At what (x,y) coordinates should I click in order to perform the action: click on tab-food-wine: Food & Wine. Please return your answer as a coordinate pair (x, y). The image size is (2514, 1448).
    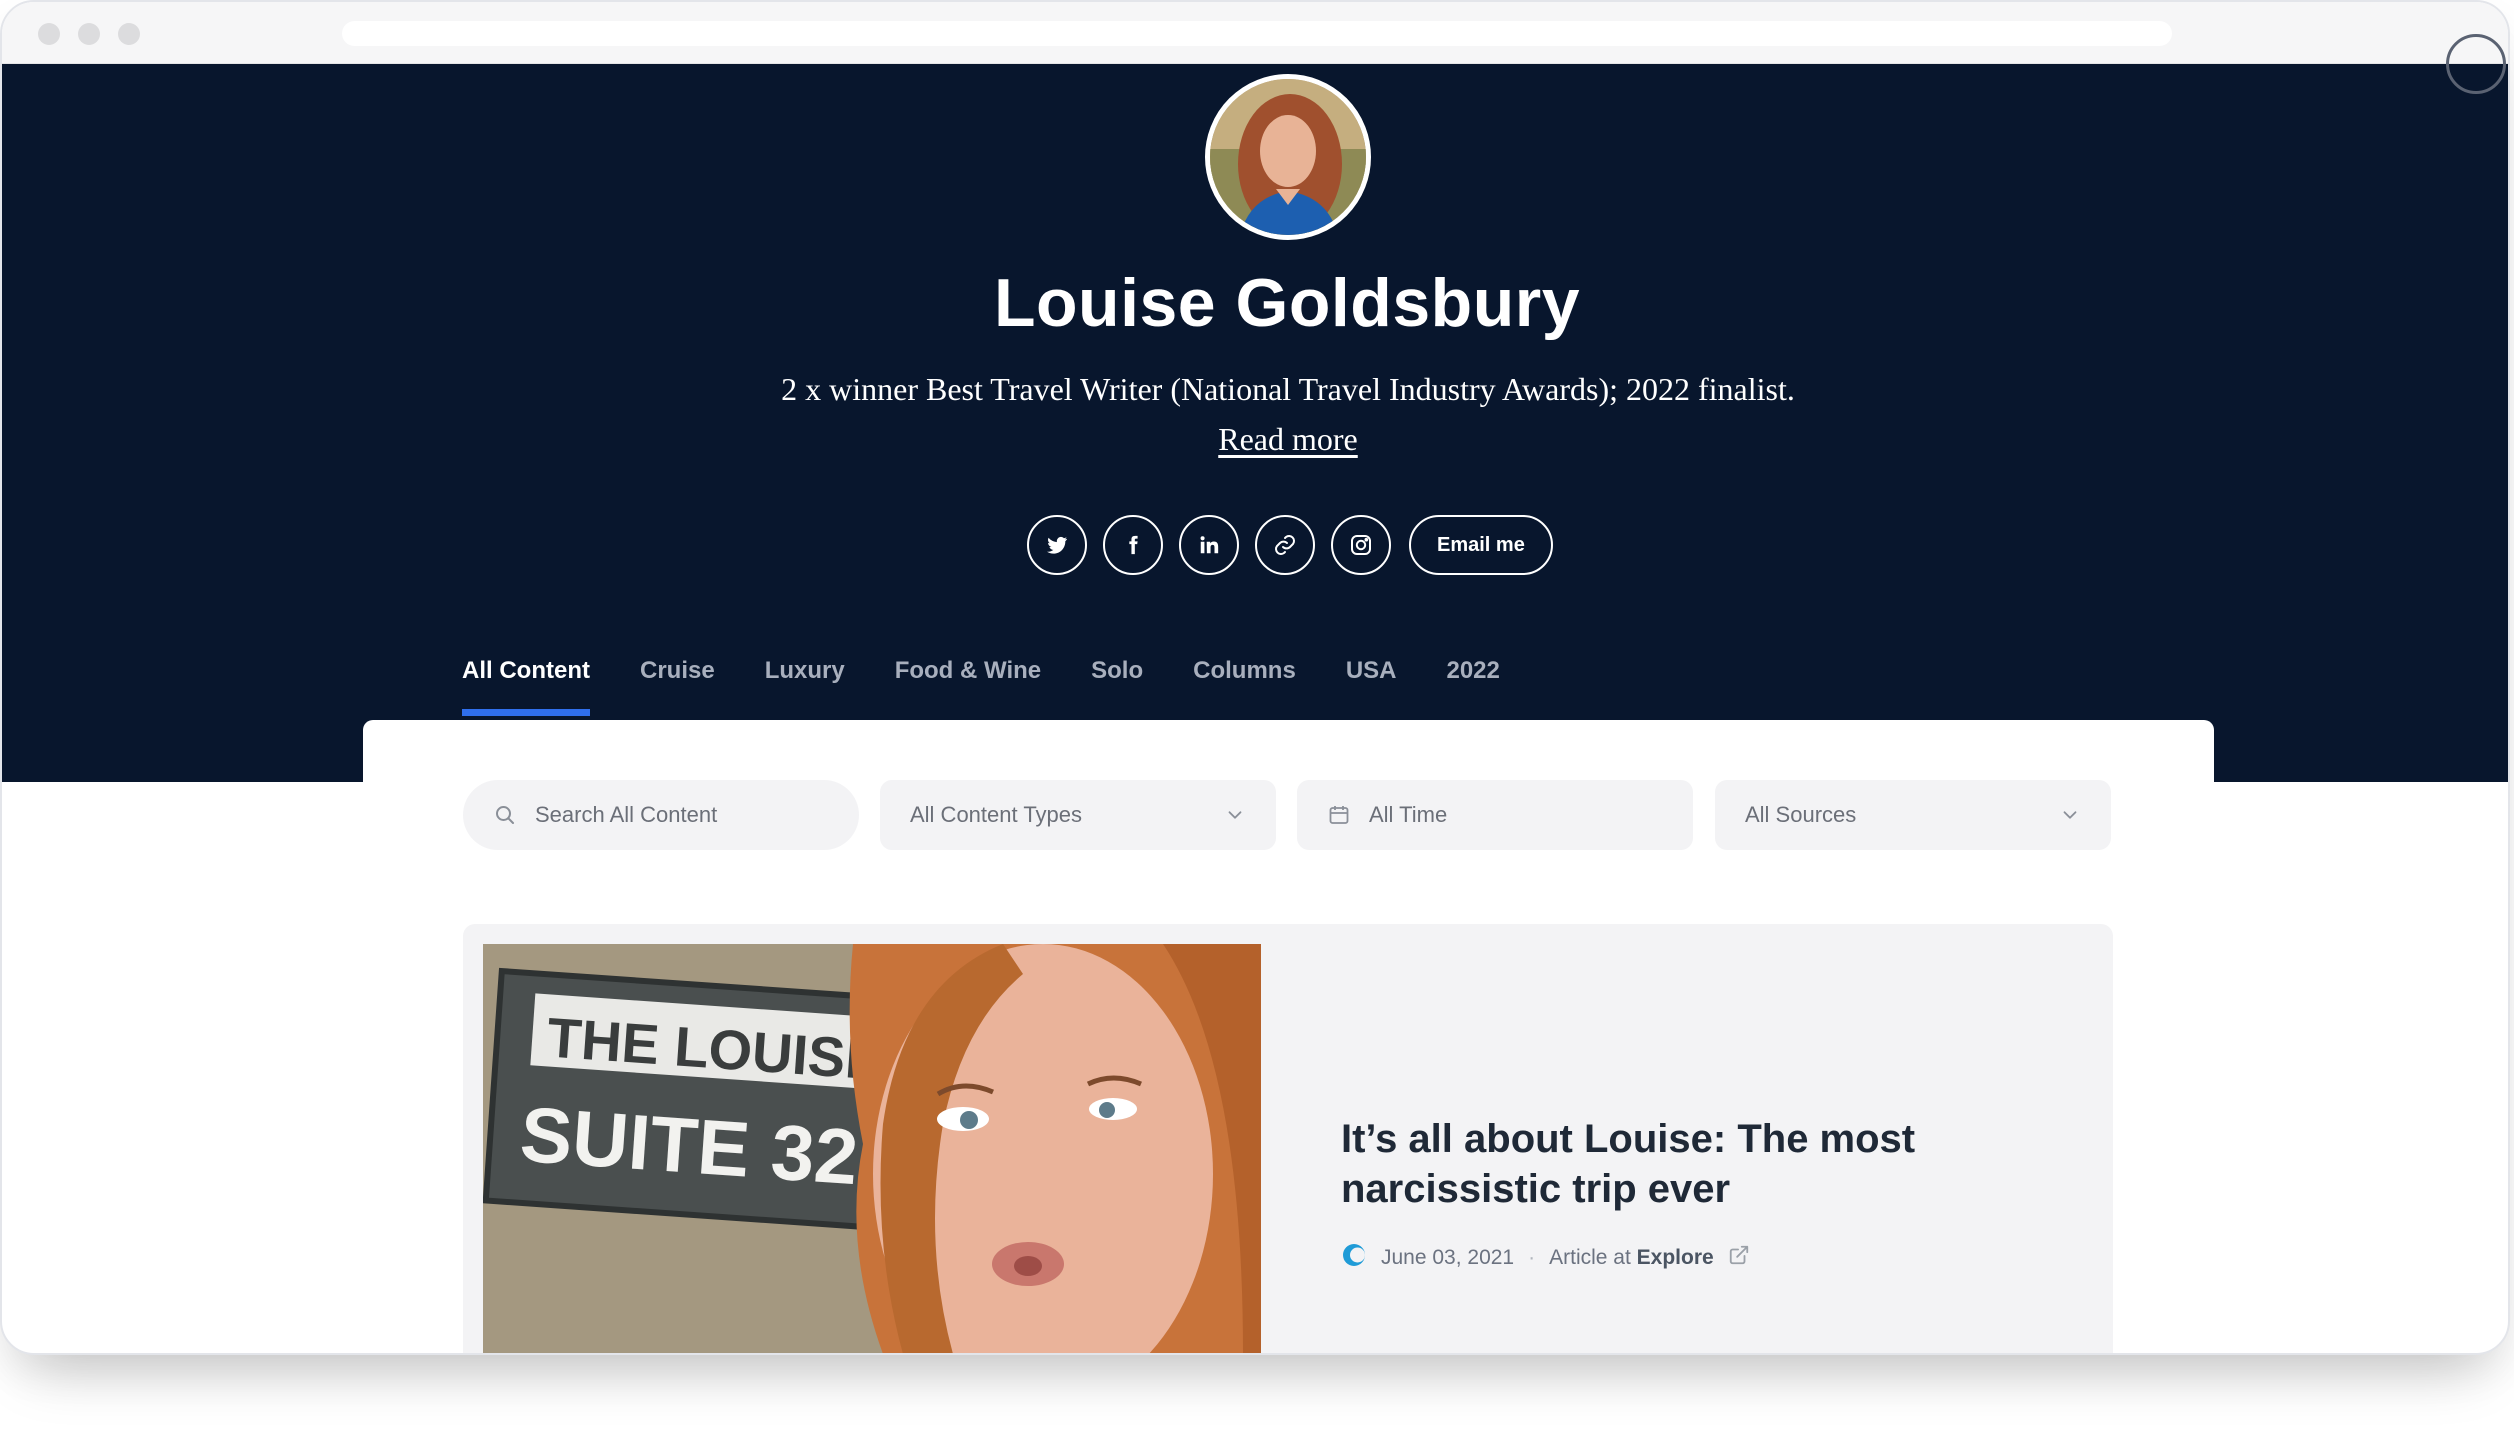
    Looking at the image, I should click on (968, 685).